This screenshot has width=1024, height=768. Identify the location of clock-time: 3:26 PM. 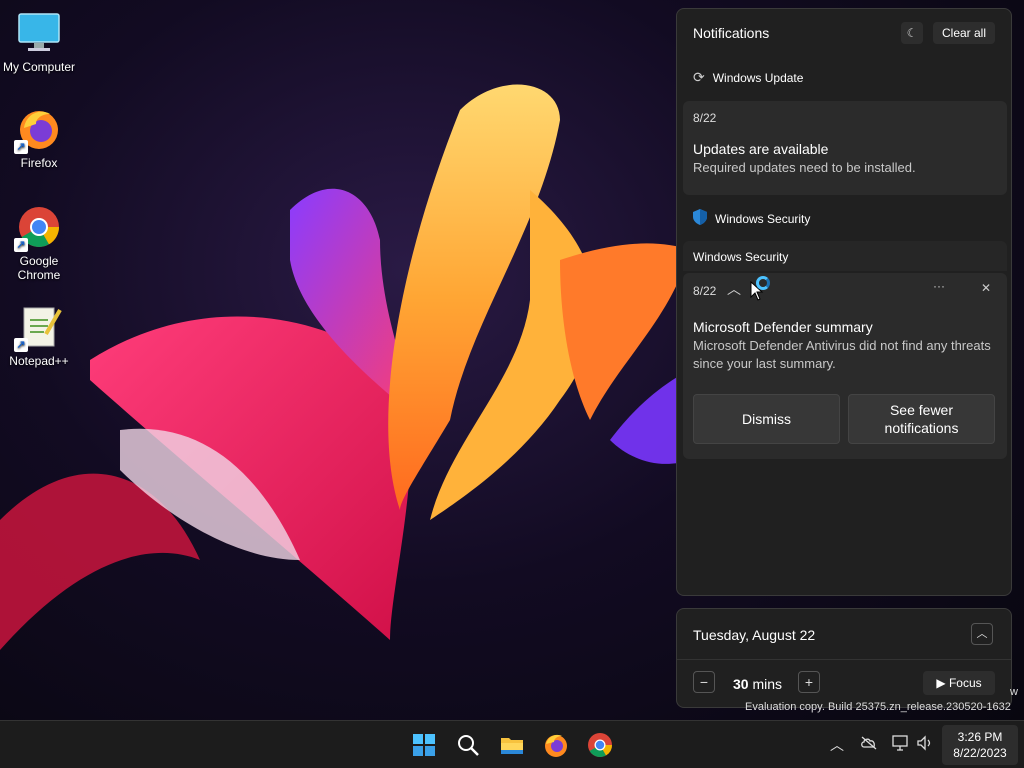
(980, 737).